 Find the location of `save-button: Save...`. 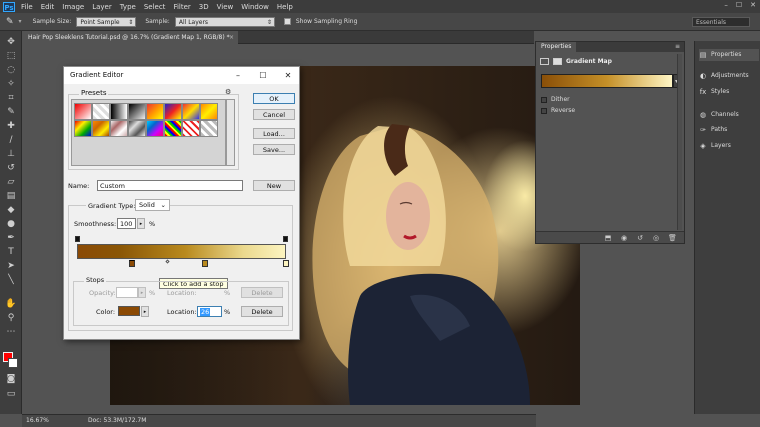

save-button: Save... is located at coordinates (274, 149).